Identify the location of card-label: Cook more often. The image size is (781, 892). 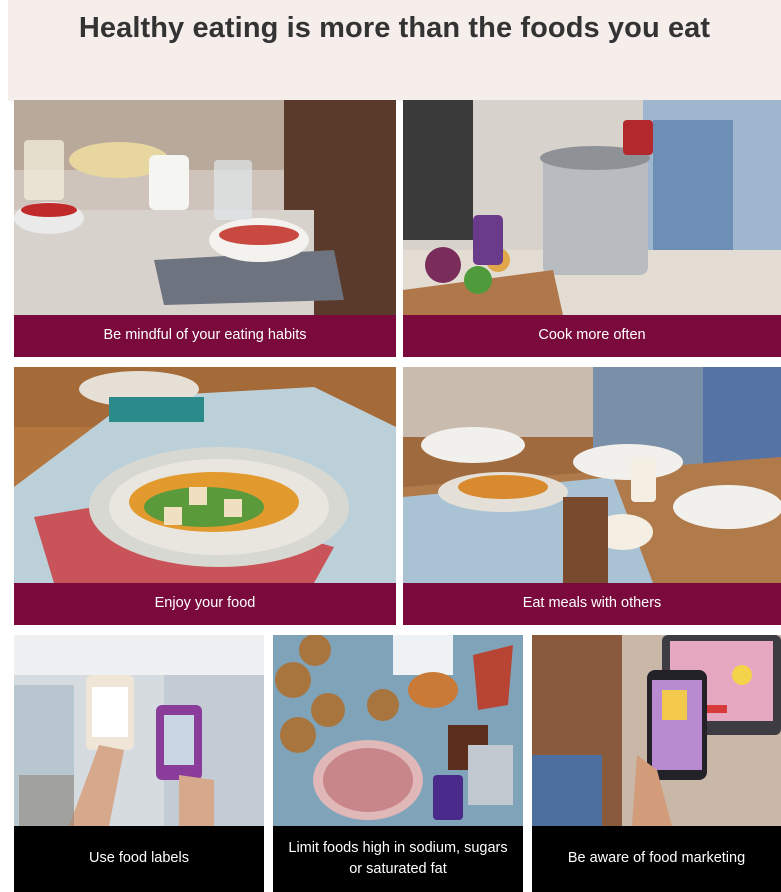
(592, 336).